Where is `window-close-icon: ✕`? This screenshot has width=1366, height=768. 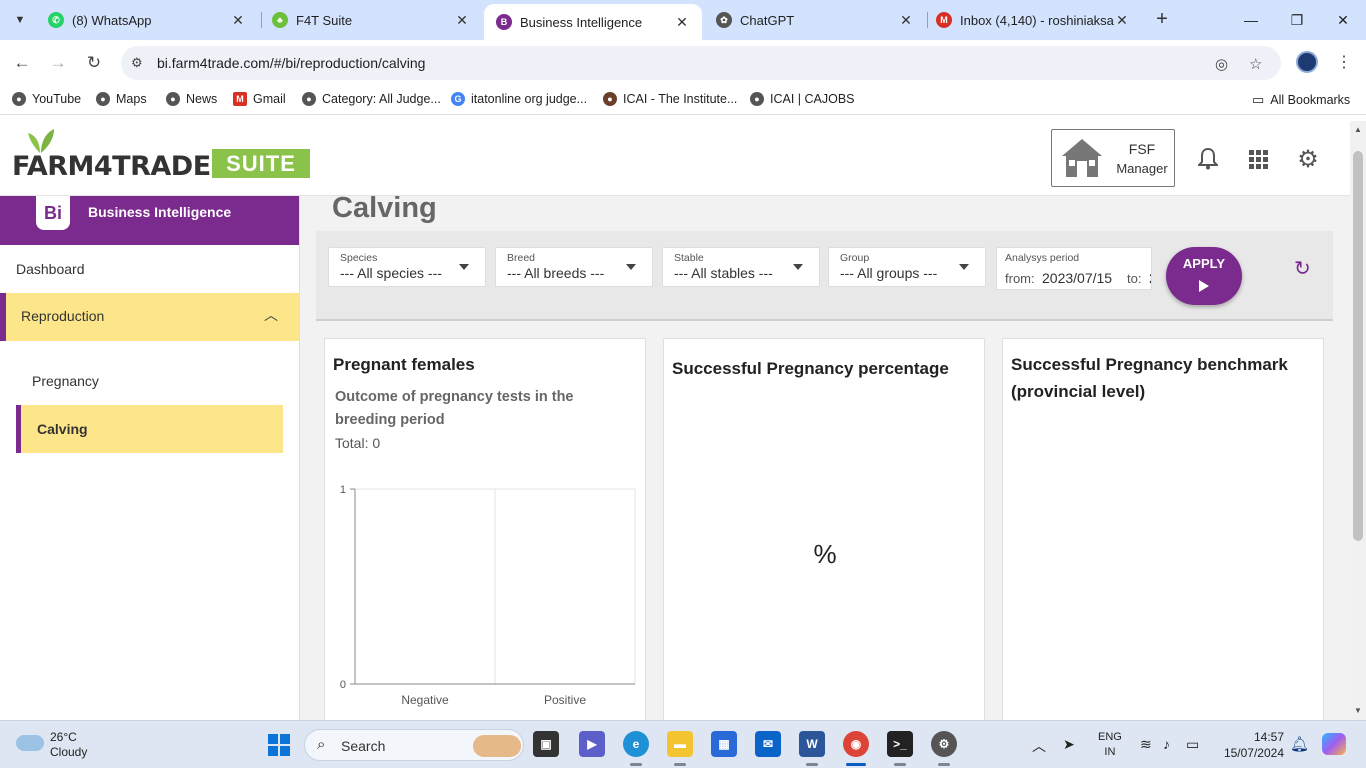
window-close-icon: ✕ is located at coordinates (1343, 20).